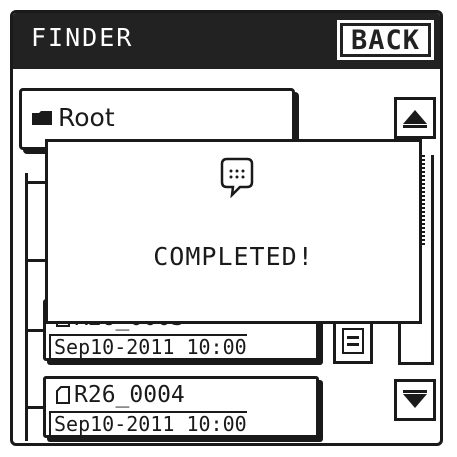  I want to click on list-icon, so click(353, 341).